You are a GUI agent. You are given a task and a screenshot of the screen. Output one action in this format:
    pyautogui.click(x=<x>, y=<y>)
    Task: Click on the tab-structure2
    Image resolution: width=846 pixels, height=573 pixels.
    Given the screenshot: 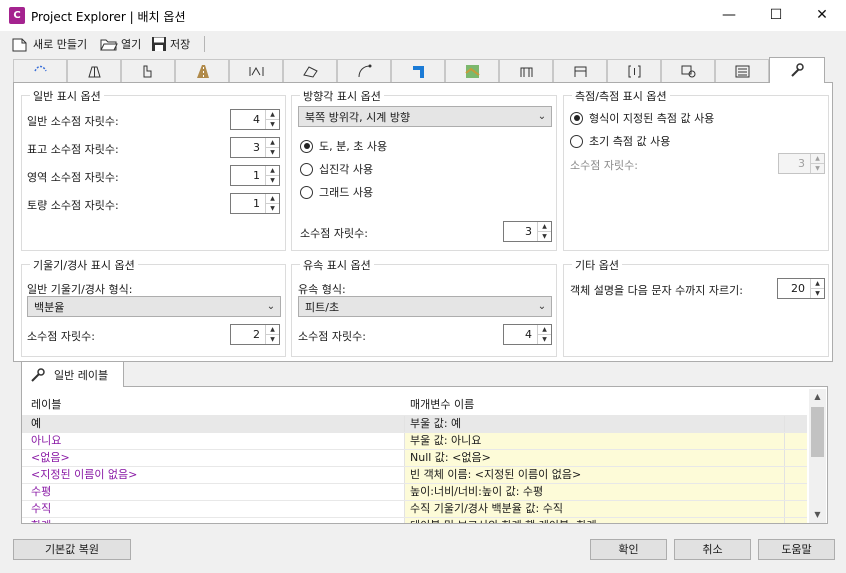 What is the action you would take?
    pyautogui.click(x=580, y=70)
    